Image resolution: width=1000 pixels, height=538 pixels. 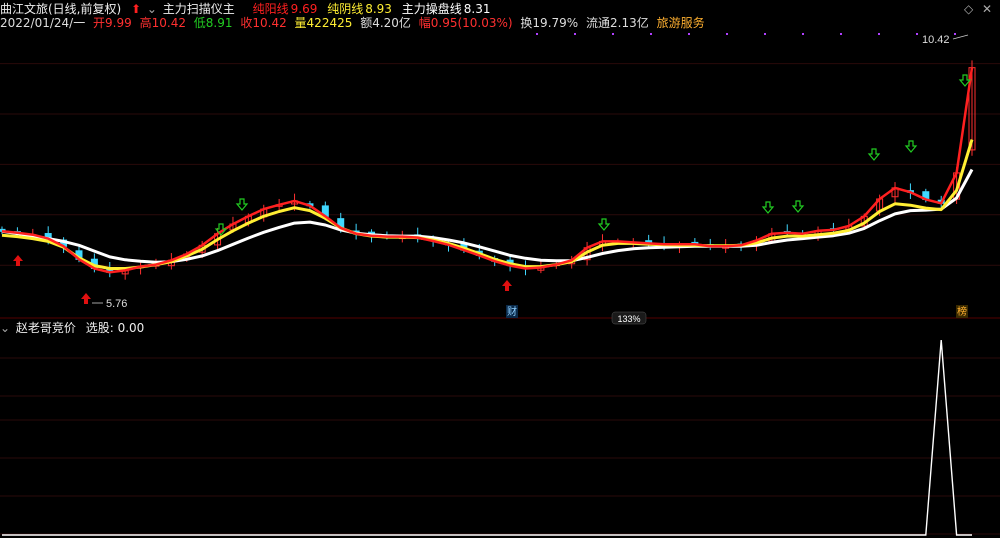 What do you see at coordinates (270, 9) in the screenshot?
I see `series-0-name: 纯阳线` at bounding box center [270, 9].